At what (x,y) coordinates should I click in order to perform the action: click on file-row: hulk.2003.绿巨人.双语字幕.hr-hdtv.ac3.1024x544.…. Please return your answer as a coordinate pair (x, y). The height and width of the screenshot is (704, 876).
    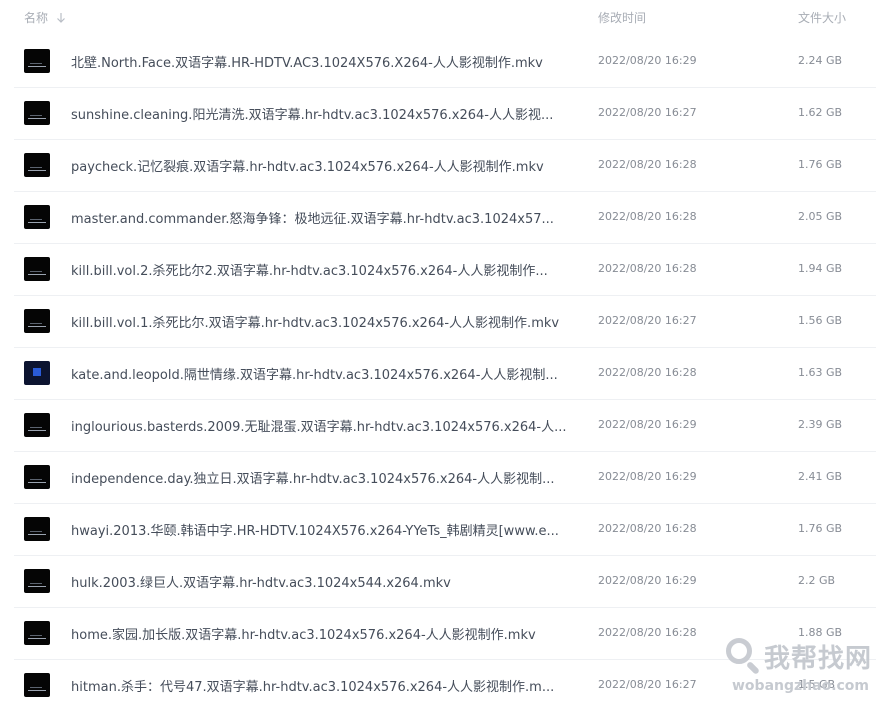
    Looking at the image, I should click on (438, 582).